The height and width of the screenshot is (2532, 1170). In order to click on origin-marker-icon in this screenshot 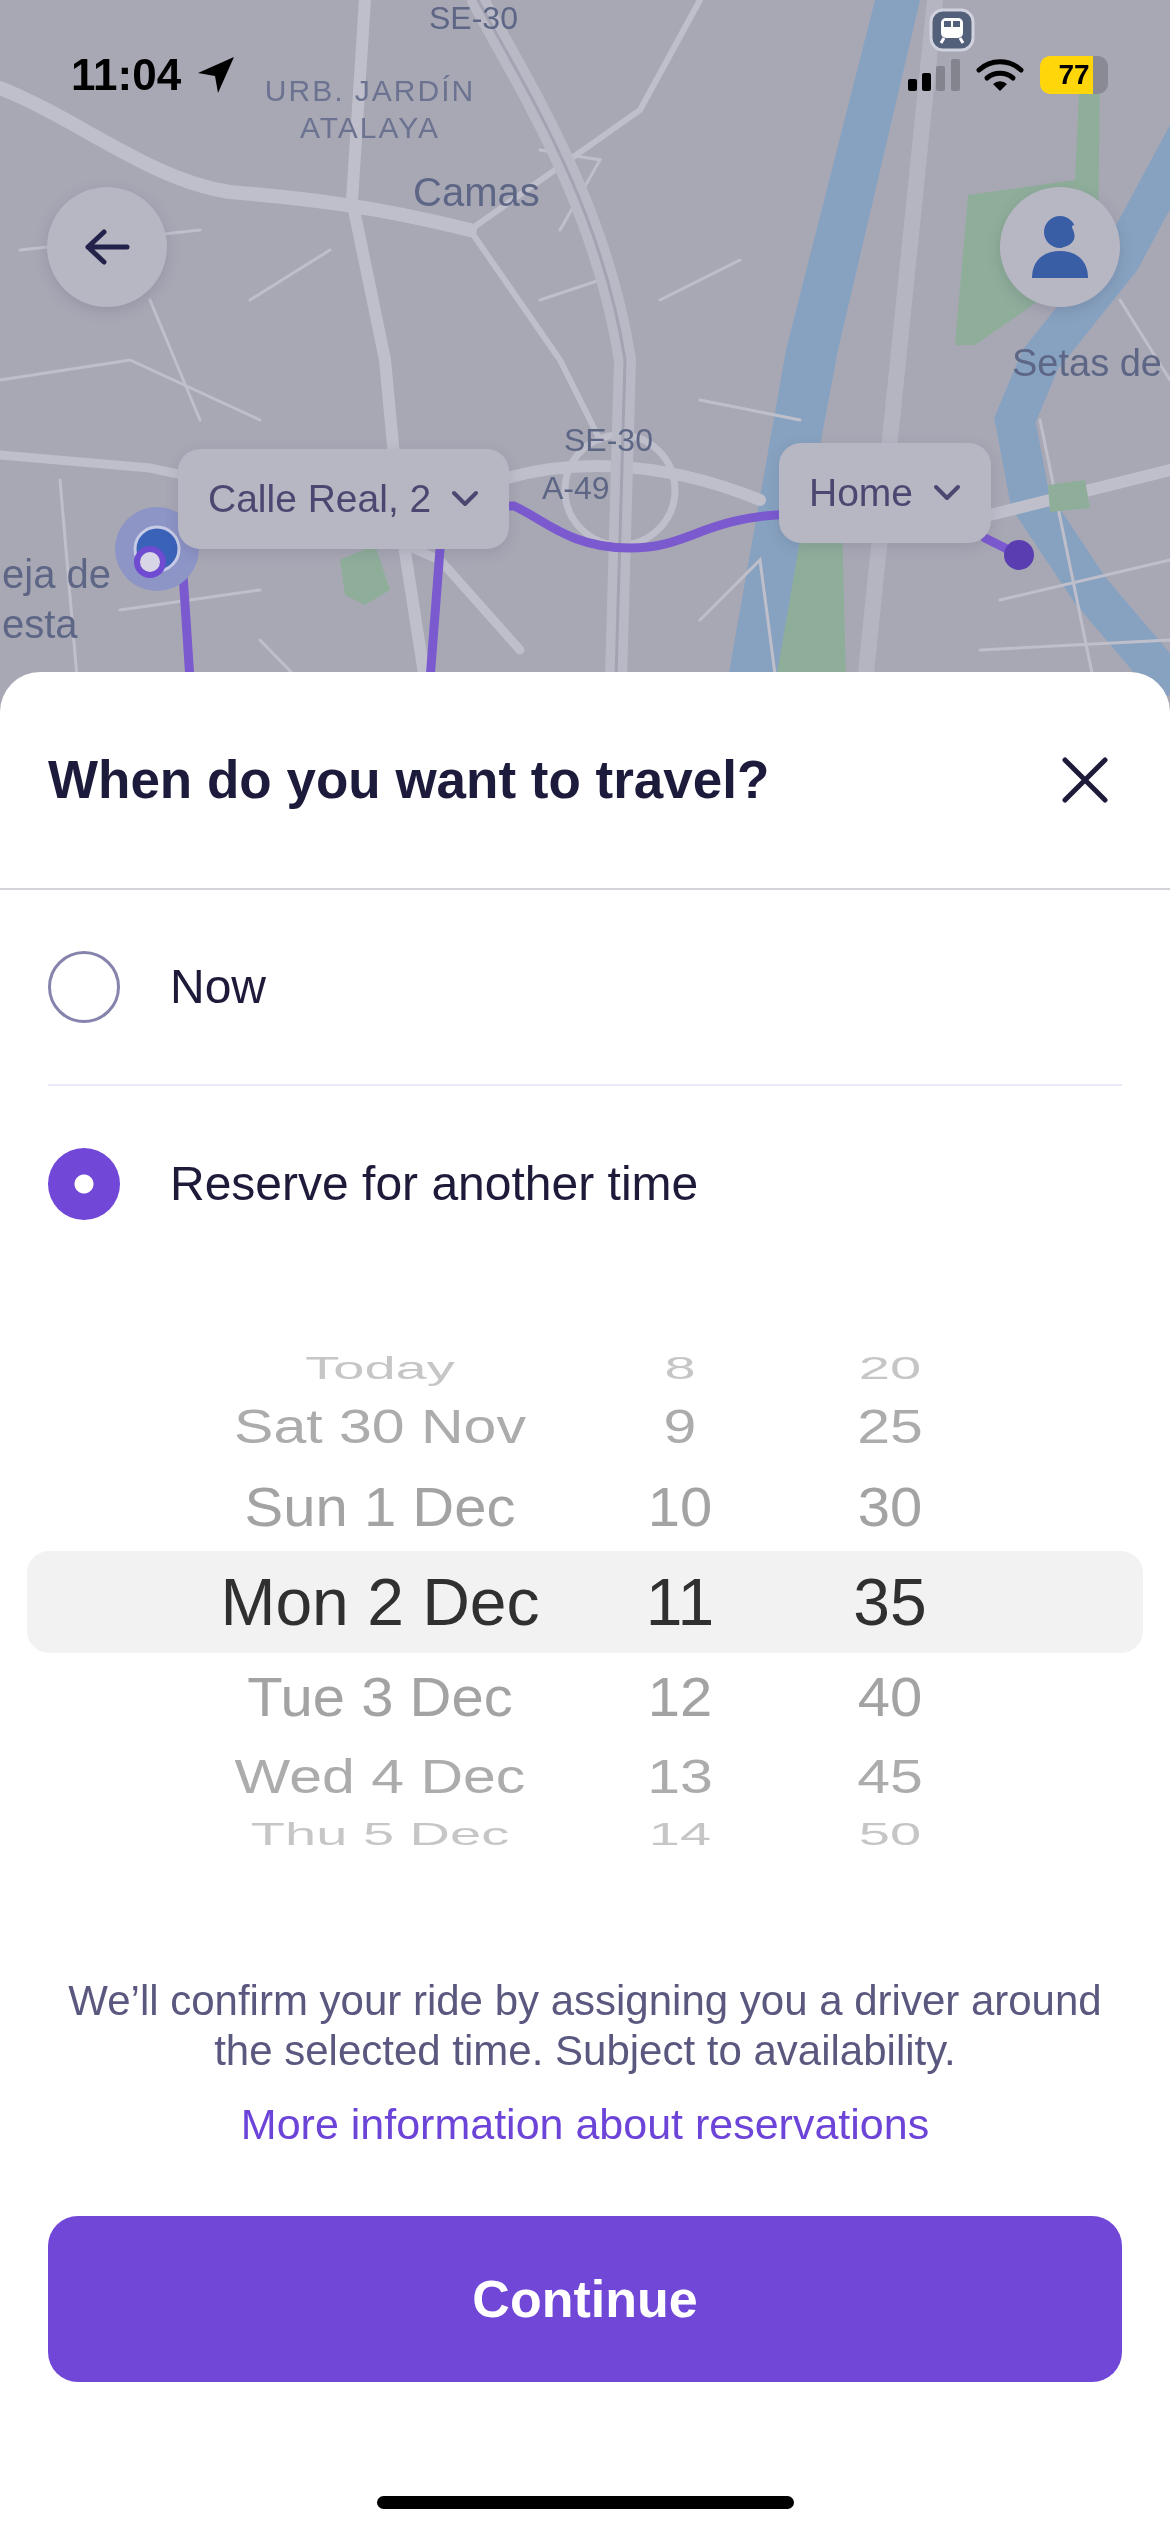, I will do `click(150, 562)`.